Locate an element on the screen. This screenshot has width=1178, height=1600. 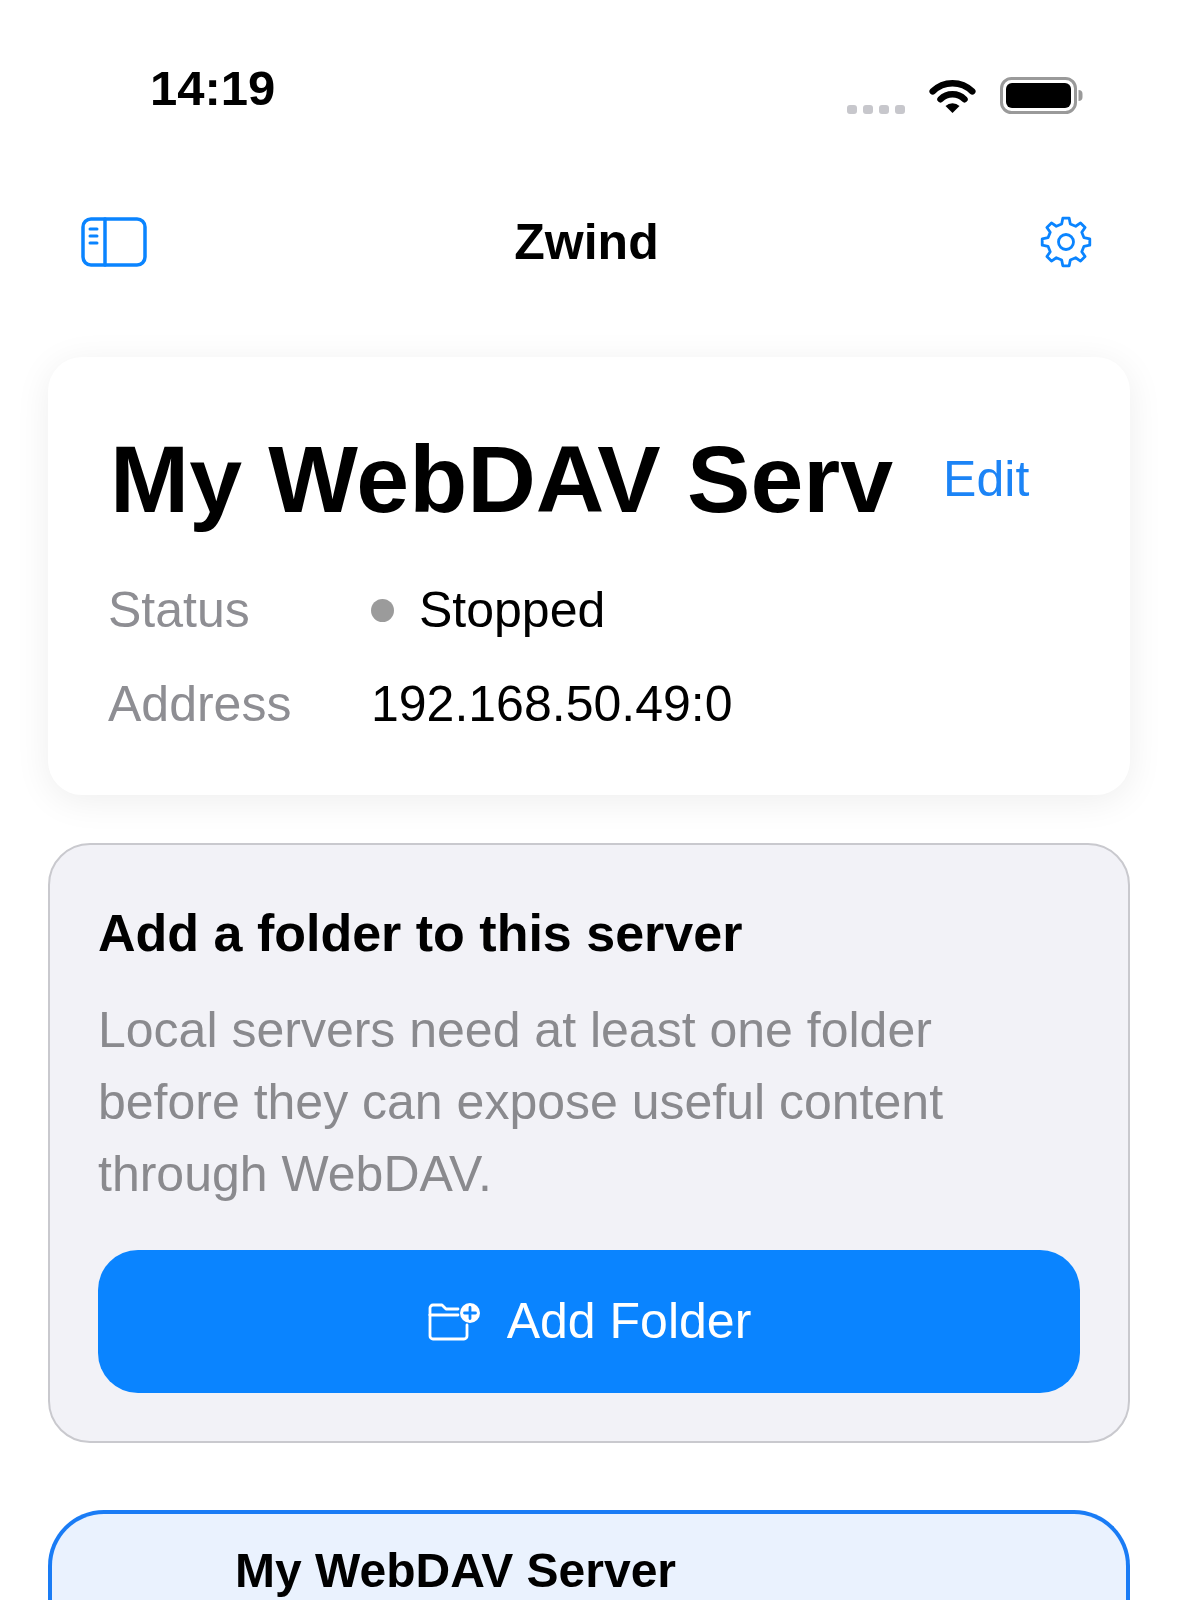
battery-icon is located at coordinates (1041, 95).